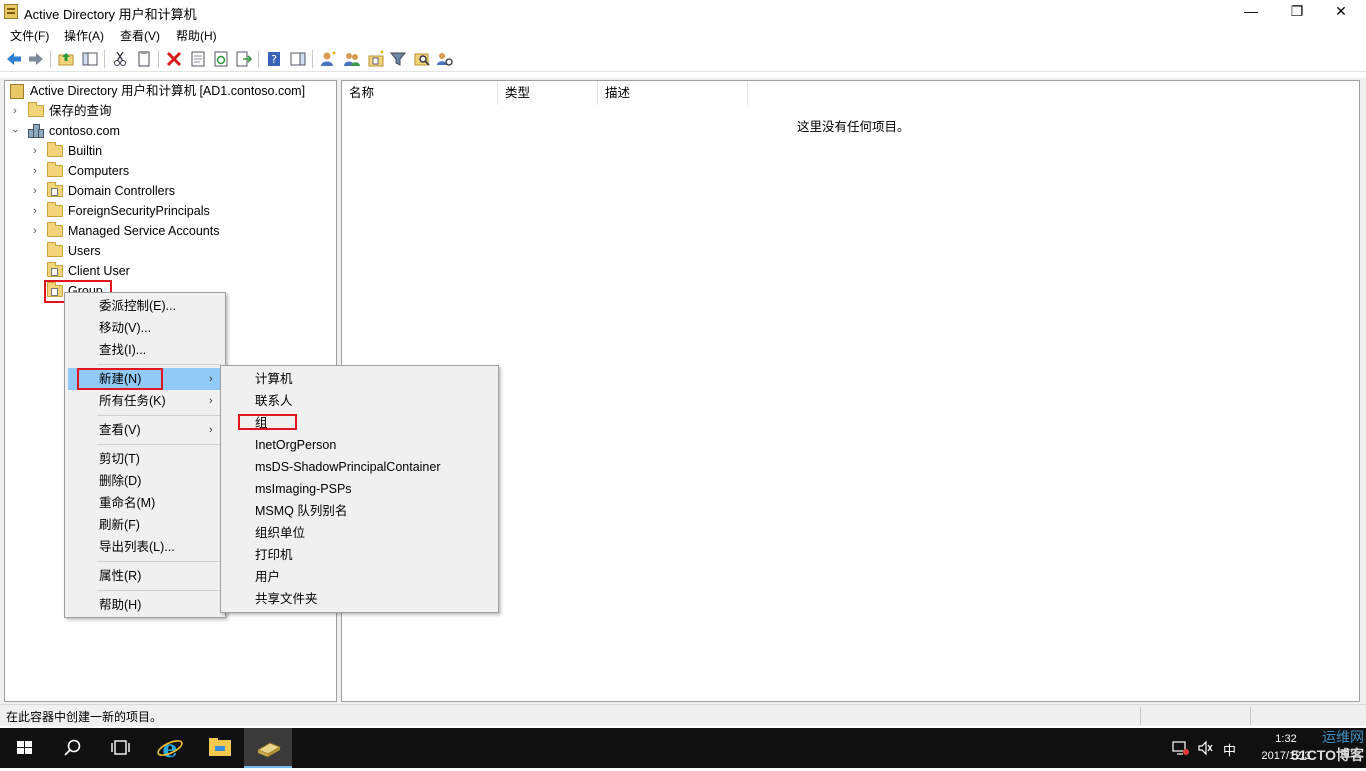 The height and width of the screenshot is (771, 1366). I want to click on cut-icon, so click(120, 59).